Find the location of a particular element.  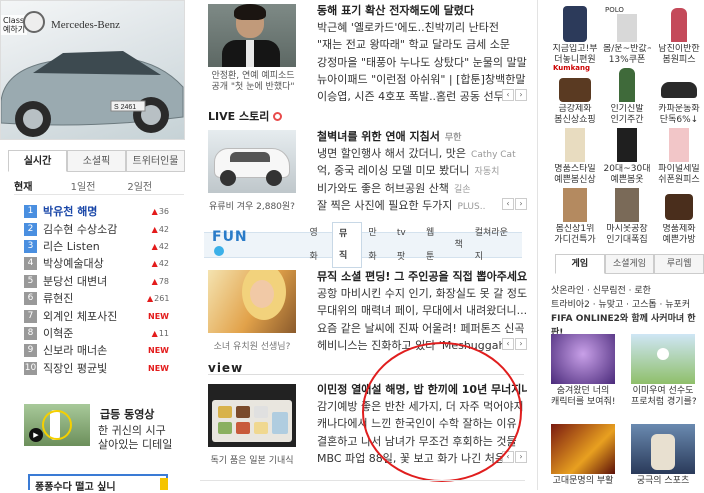

product-item: 지금입고!부 더놓니편원 is located at coordinates (575, 35).